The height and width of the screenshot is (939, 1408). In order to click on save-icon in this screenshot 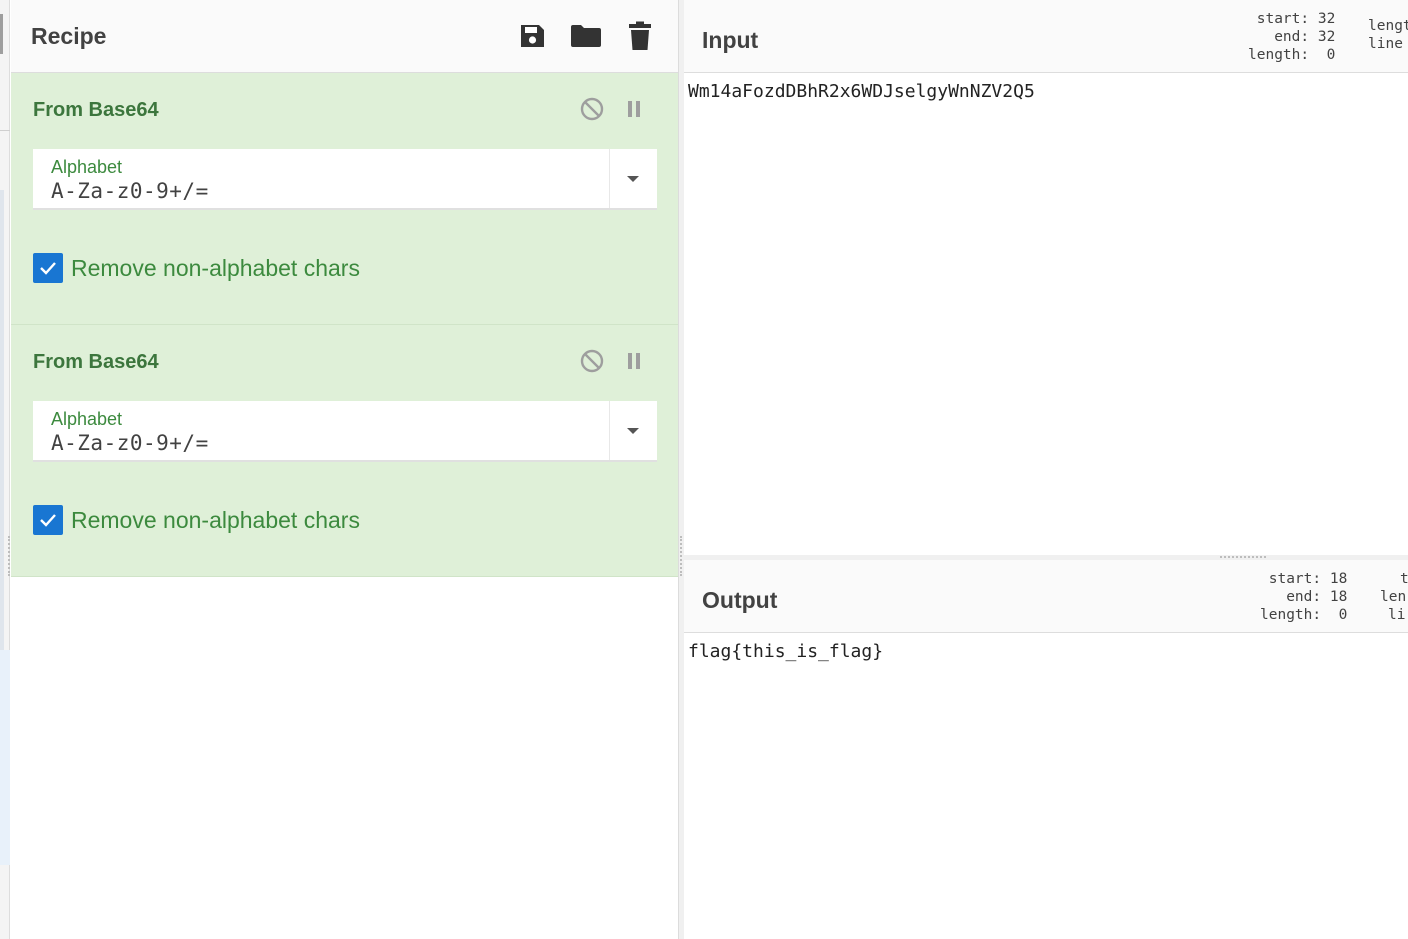, I will do `click(532, 36)`.